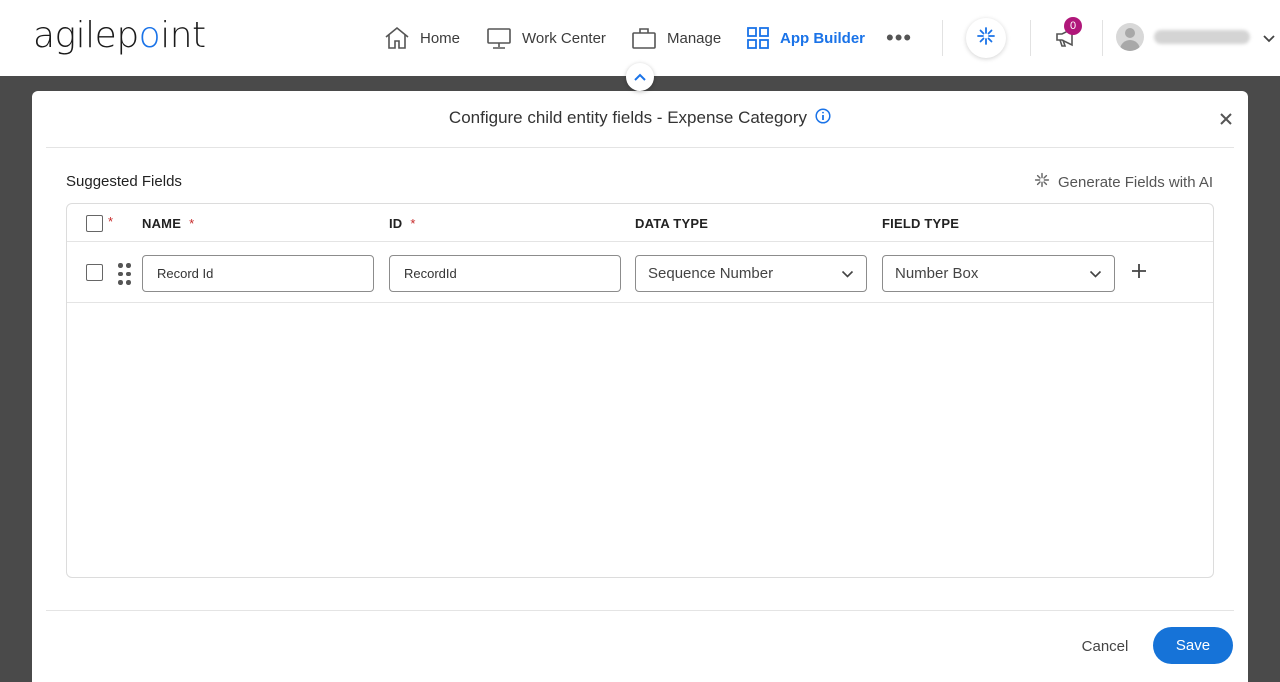 This screenshot has width=1280, height=682. I want to click on row-checkbox, so click(94, 272).